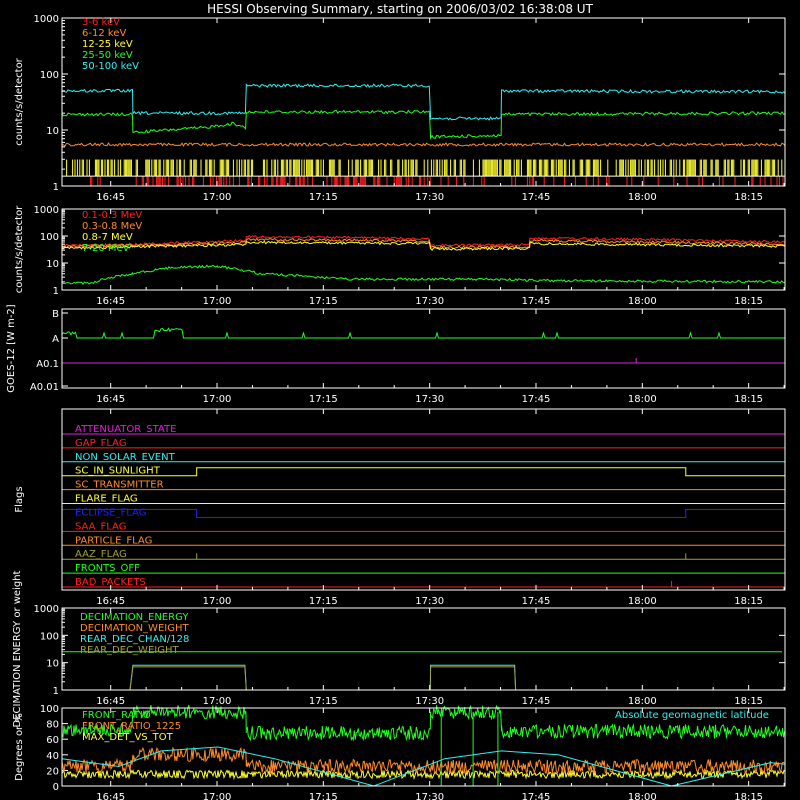 The height and width of the screenshot is (800, 800). Describe the element at coordinates (52, 771) in the screenshot. I see `ratios-ytick-label: 20` at that location.